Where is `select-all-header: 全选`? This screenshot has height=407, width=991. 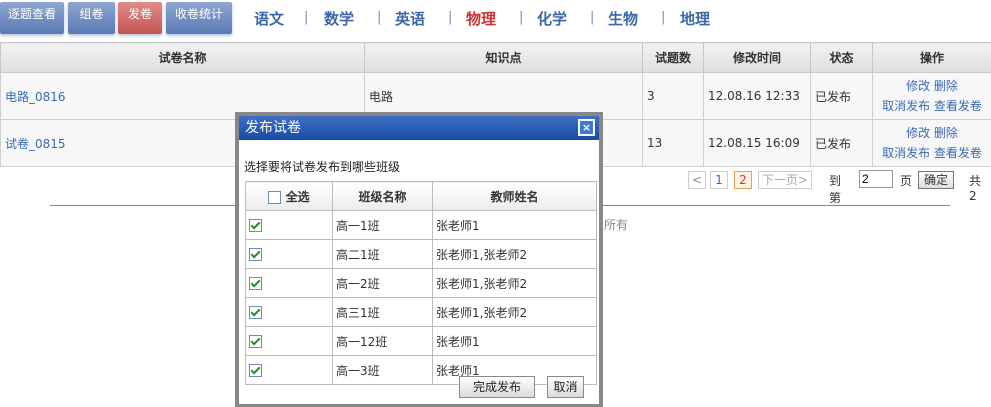 select-all-header: 全选 is located at coordinates (289, 196).